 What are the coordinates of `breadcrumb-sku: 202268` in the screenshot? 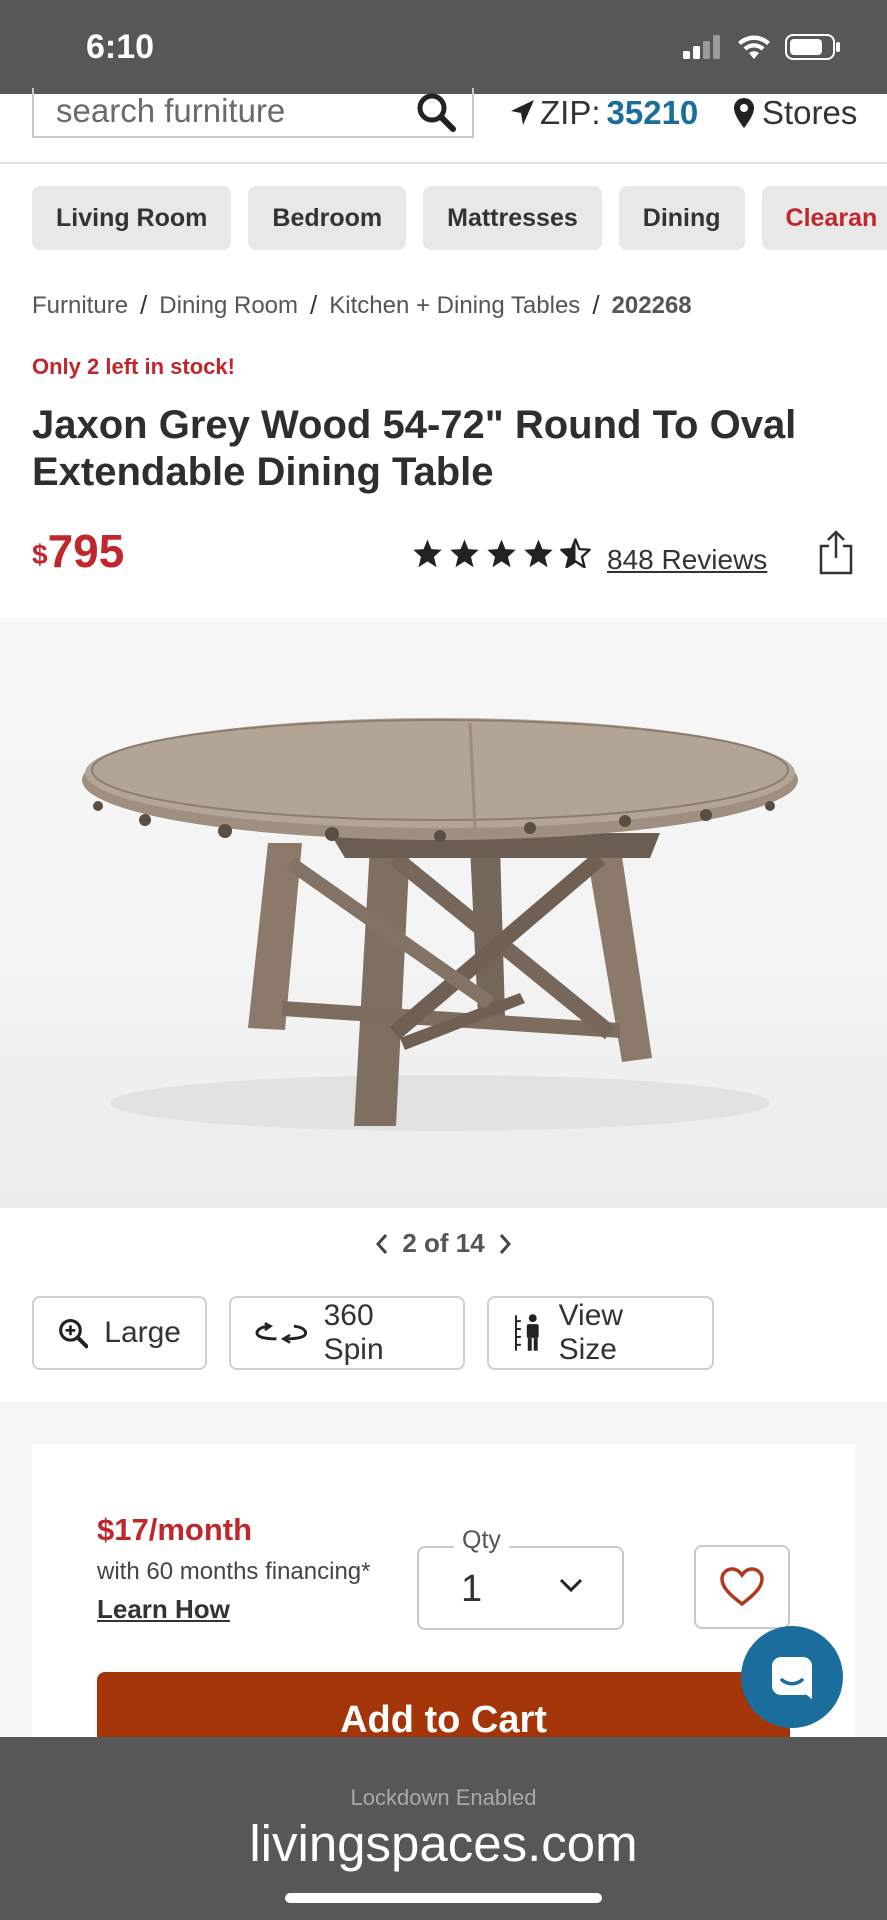 It's located at (651, 305).